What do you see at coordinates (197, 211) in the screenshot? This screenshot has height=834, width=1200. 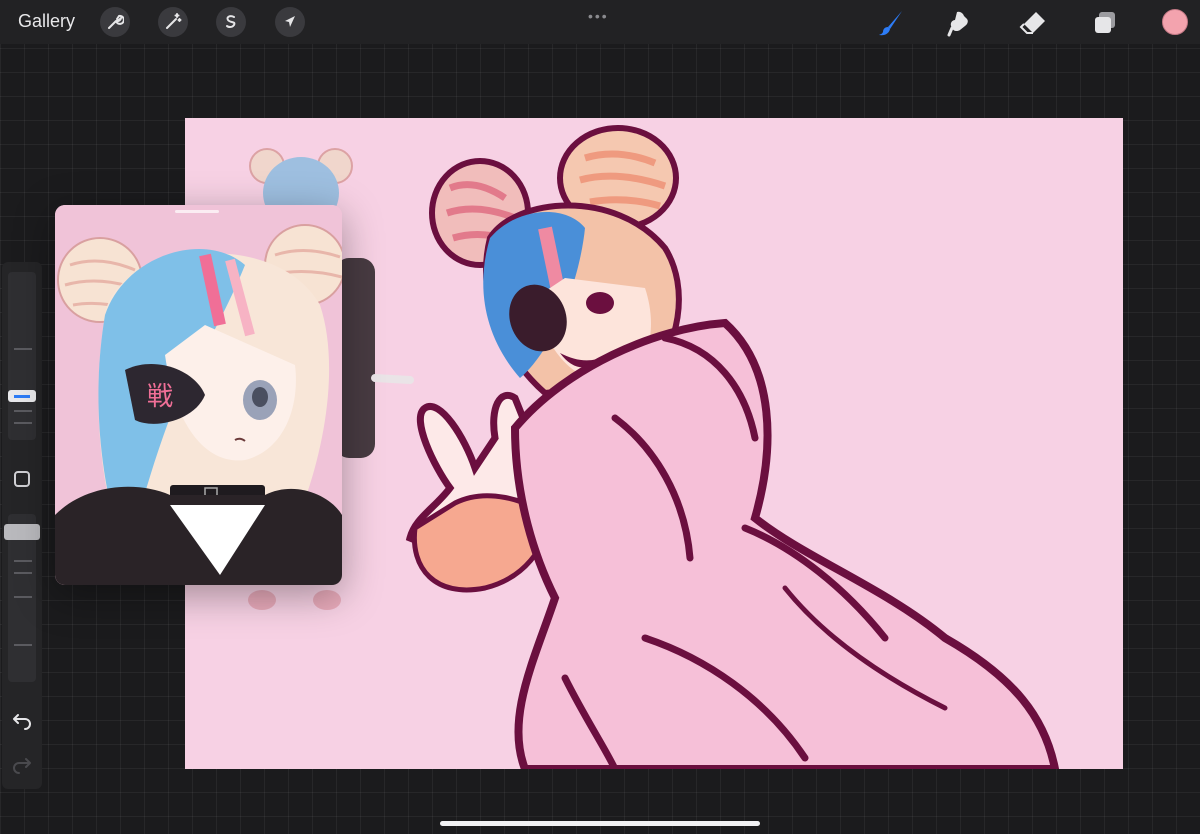 I see `reference-drag-handle` at bounding box center [197, 211].